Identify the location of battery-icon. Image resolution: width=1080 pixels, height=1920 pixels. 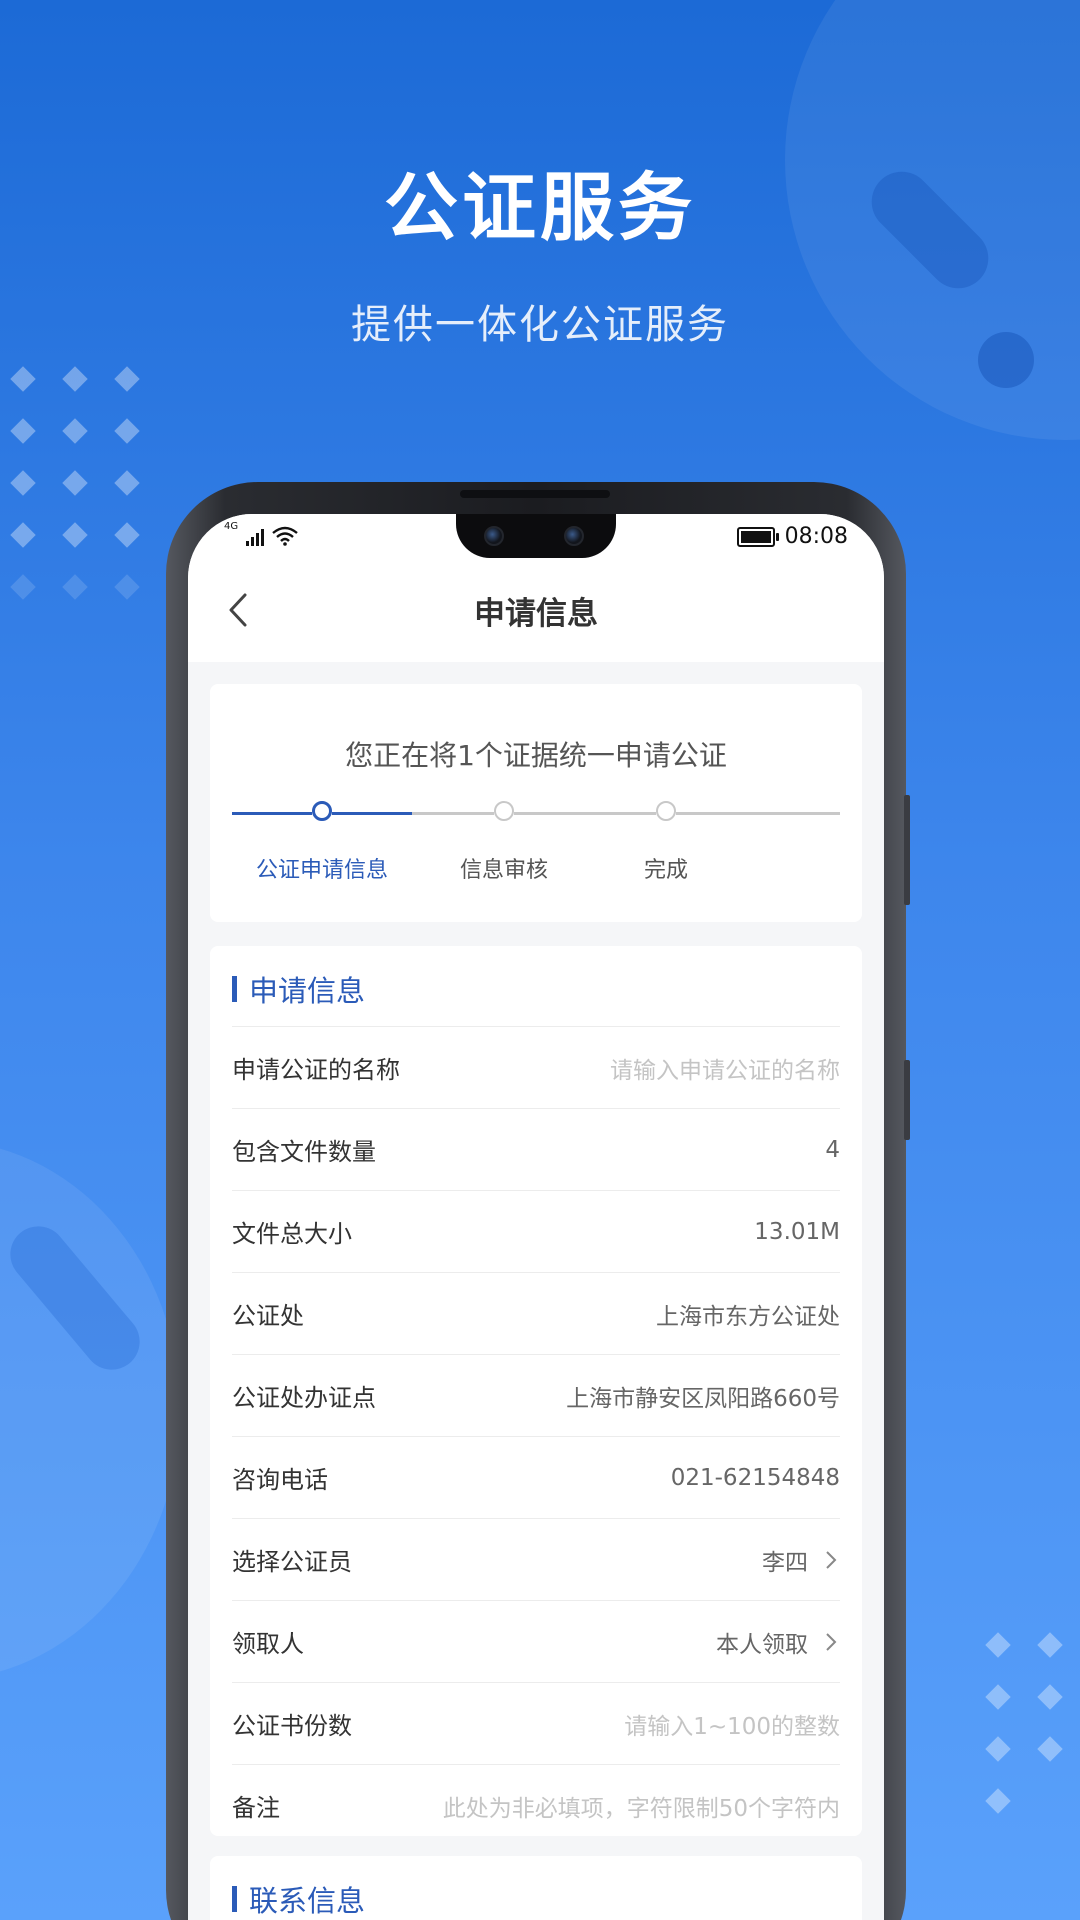
(757, 536).